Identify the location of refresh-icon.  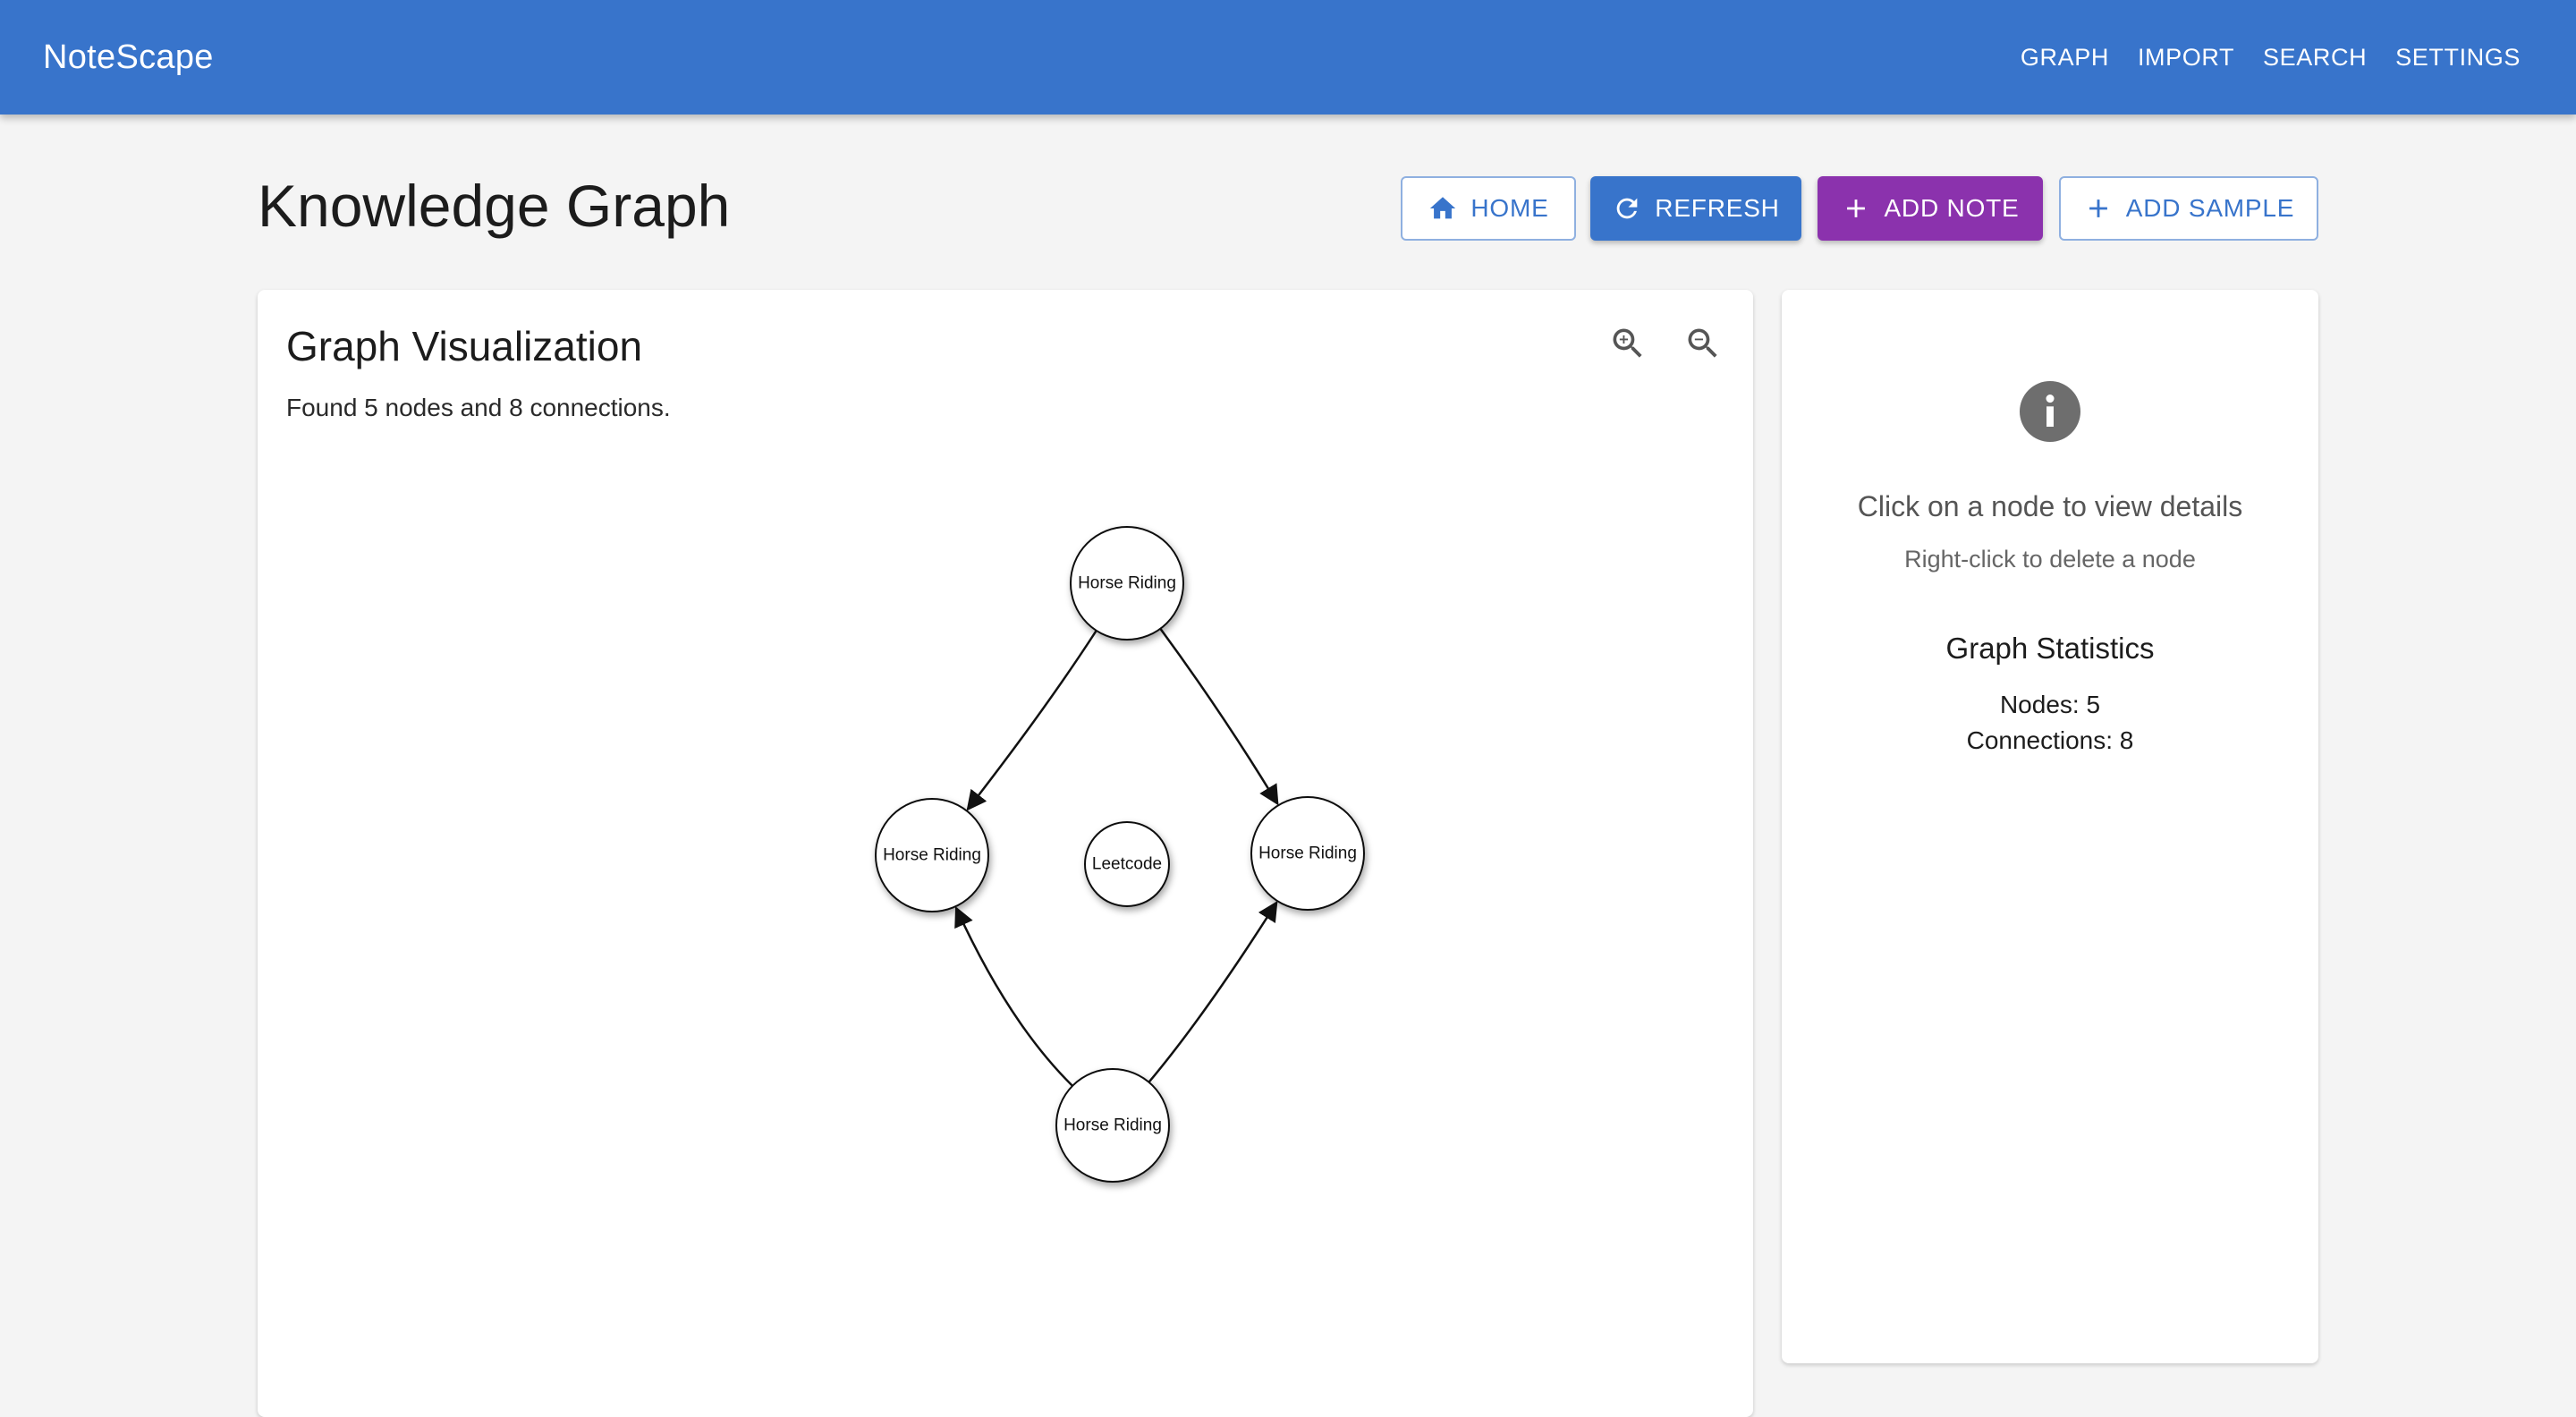
(1627, 209).